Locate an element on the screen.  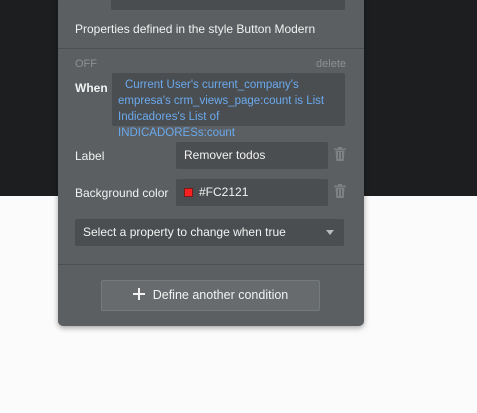
background-color-field-label: Background color is located at coordinates (122, 193).